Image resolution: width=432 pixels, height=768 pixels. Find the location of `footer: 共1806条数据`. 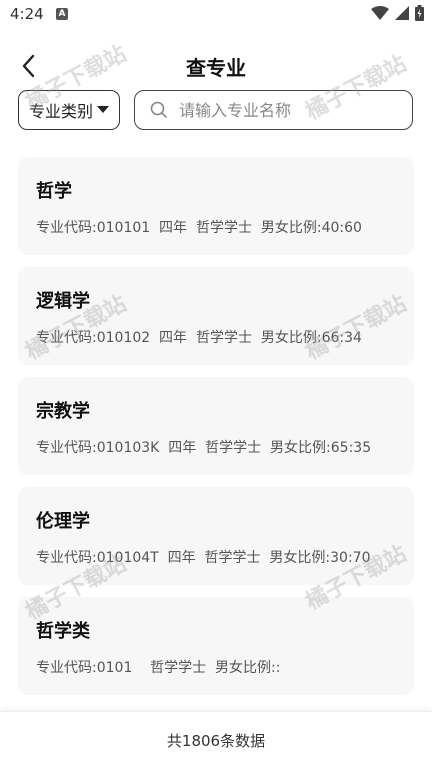

footer: 共1806条数据 is located at coordinates (216, 739).